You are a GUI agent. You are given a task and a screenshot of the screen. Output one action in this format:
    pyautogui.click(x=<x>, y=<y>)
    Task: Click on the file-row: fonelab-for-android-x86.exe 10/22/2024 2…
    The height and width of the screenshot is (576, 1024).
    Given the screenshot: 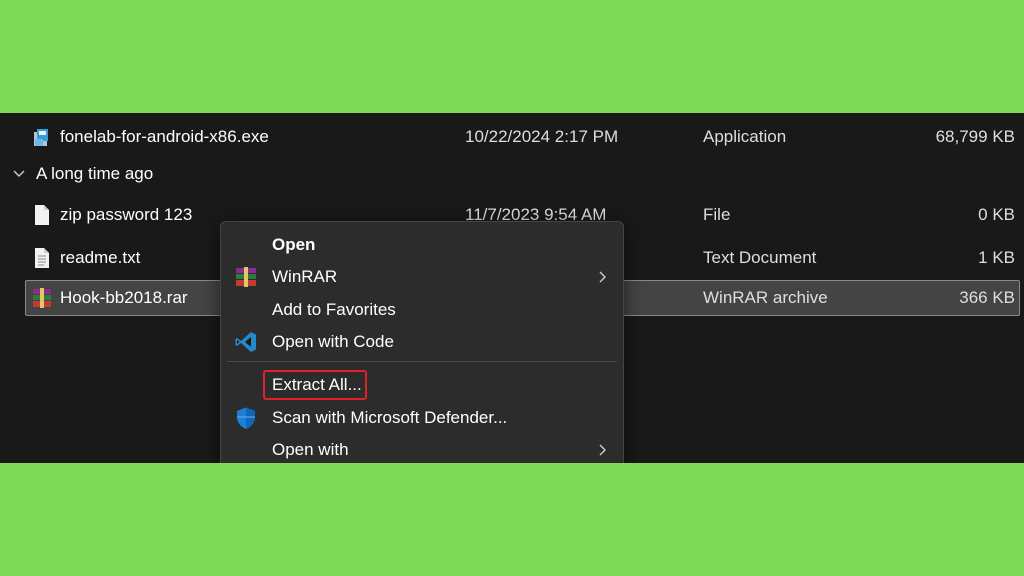 What is the action you would take?
    pyautogui.click(x=512, y=137)
    